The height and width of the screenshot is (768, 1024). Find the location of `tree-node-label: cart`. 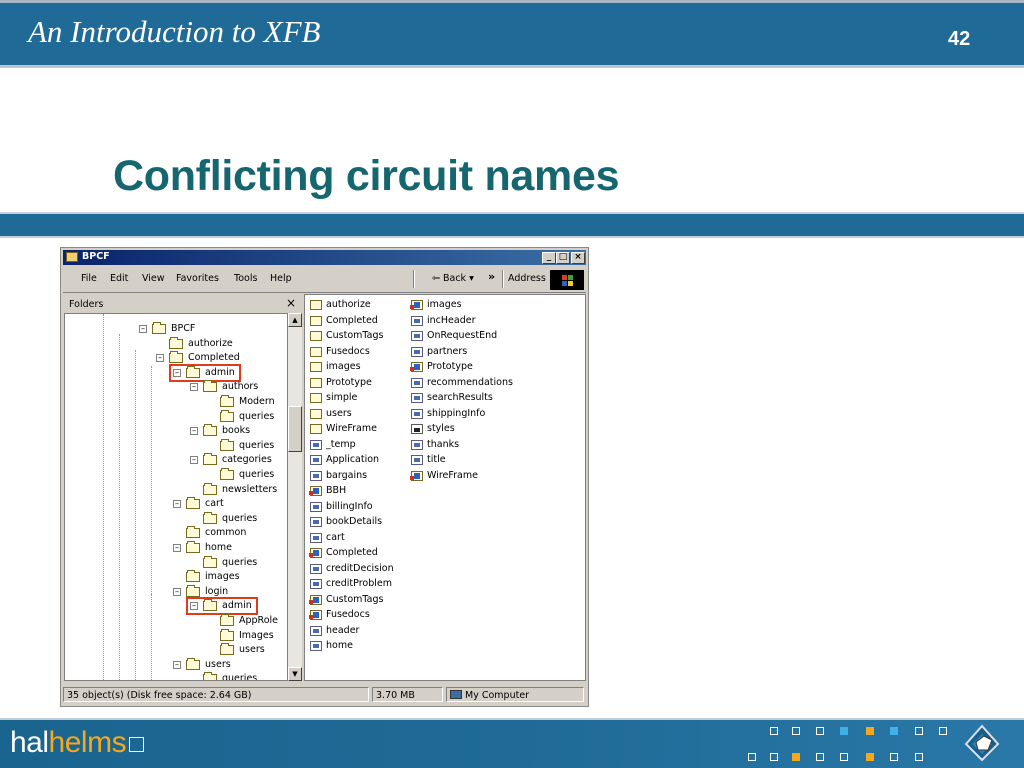

tree-node-label: cart is located at coordinates (214, 504).